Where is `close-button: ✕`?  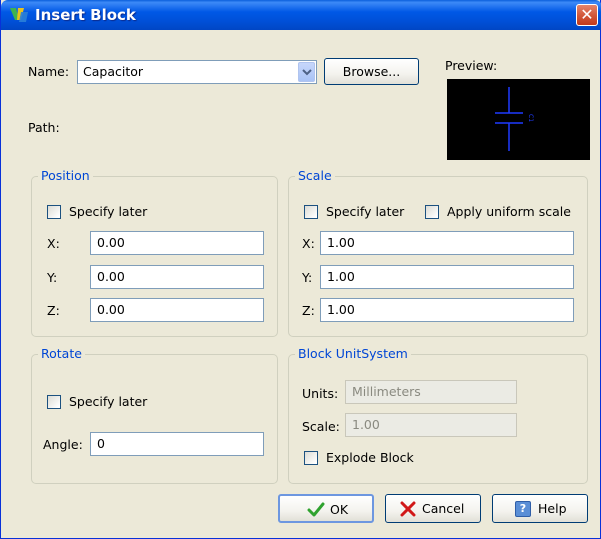 close-button: ✕ is located at coordinates (587, 15).